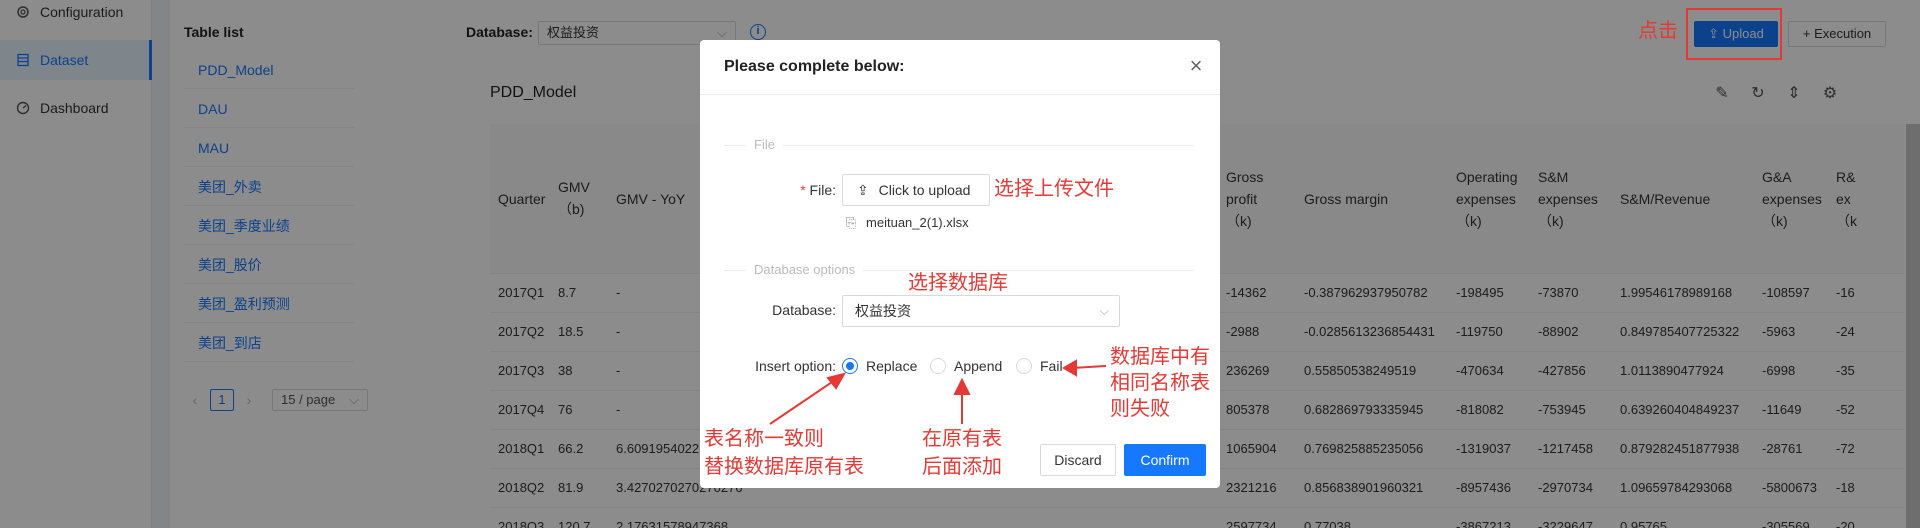 This screenshot has height=528, width=1920. I want to click on modal-database-value: 权益投资, so click(883, 311).